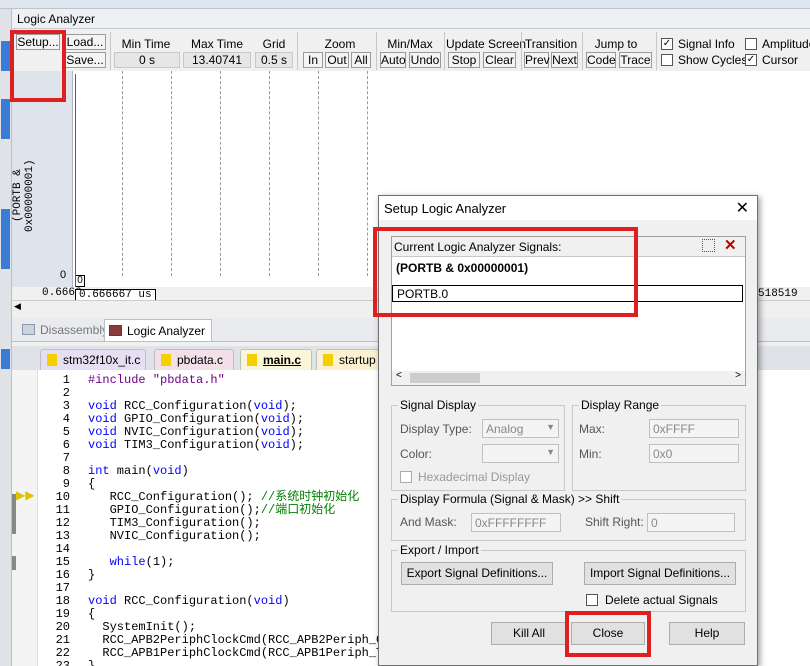 Image resolution: width=810 pixels, height=666 pixels. Describe the element at coordinates (751, 60) in the screenshot. I see `cursor-checkbox: ✓` at that location.